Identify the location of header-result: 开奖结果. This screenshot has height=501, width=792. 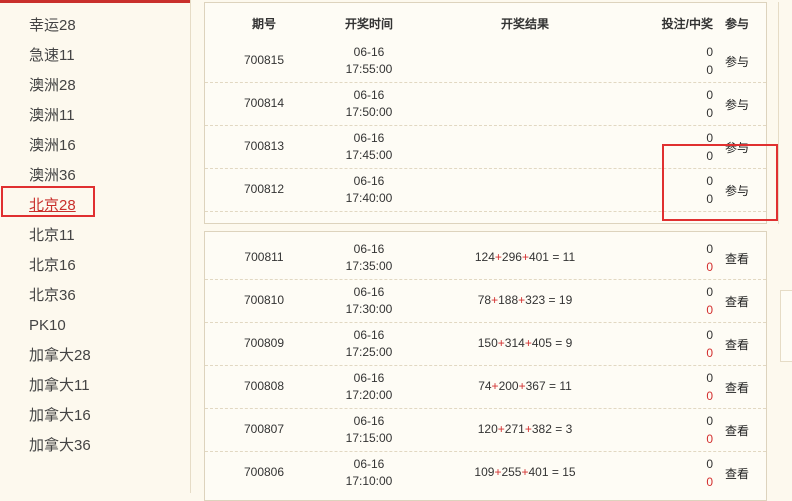
(524, 24).